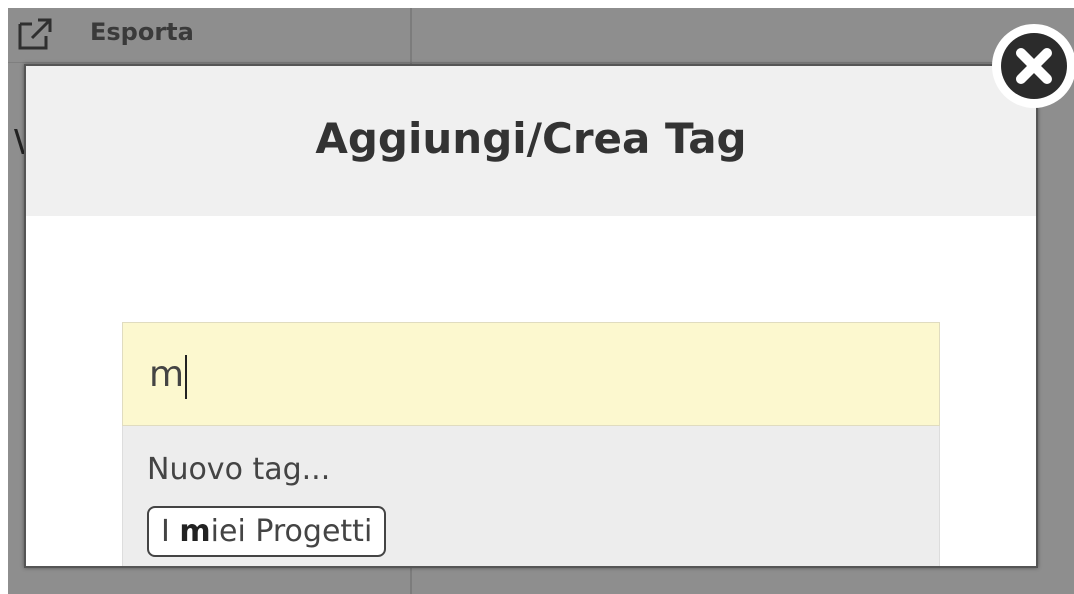  I want to click on export-label: Esporta, so click(142, 32).